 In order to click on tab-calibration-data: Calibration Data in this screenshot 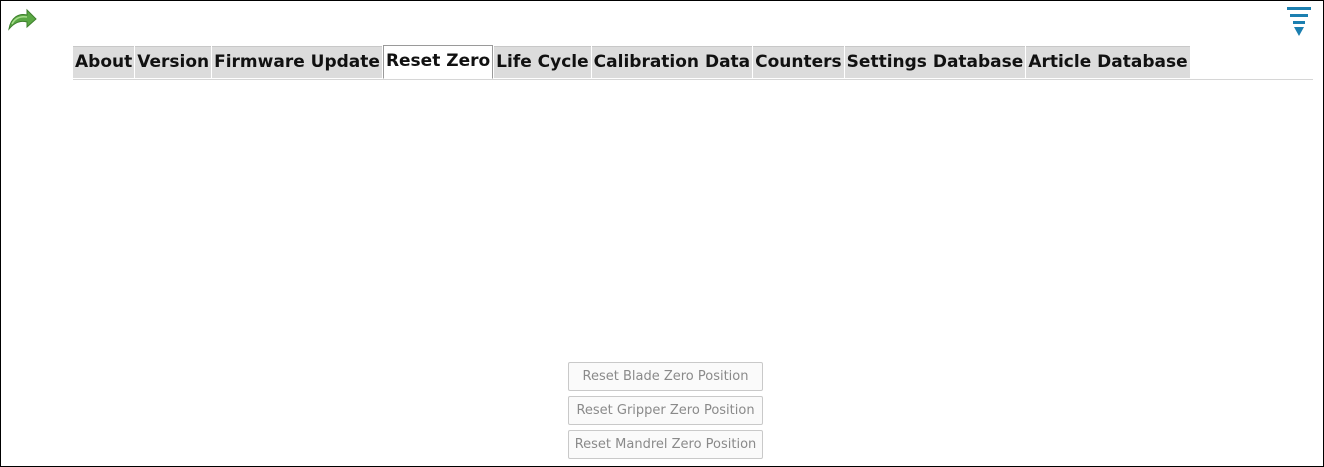, I will do `click(672, 62)`.